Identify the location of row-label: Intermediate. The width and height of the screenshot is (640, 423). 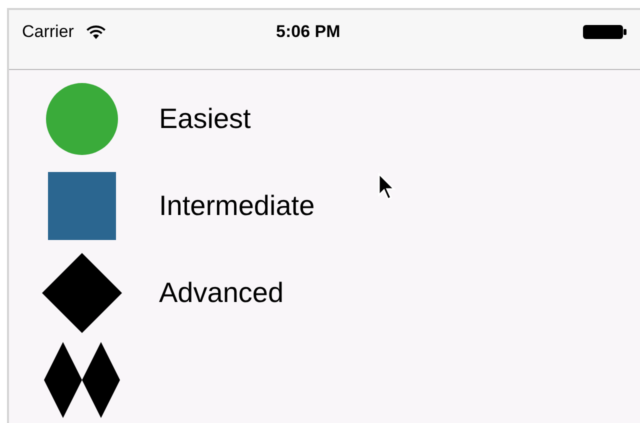
(237, 205).